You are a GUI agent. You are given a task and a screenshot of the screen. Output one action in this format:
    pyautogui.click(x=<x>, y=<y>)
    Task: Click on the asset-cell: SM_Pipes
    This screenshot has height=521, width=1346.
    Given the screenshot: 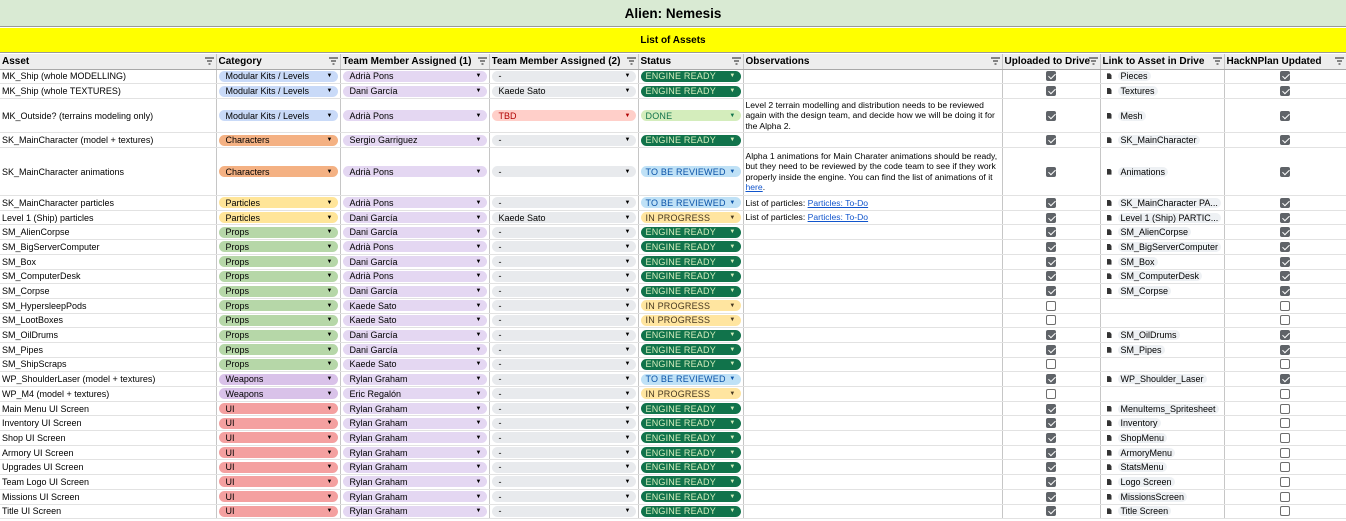 What is the action you would take?
    pyautogui.click(x=108, y=350)
    